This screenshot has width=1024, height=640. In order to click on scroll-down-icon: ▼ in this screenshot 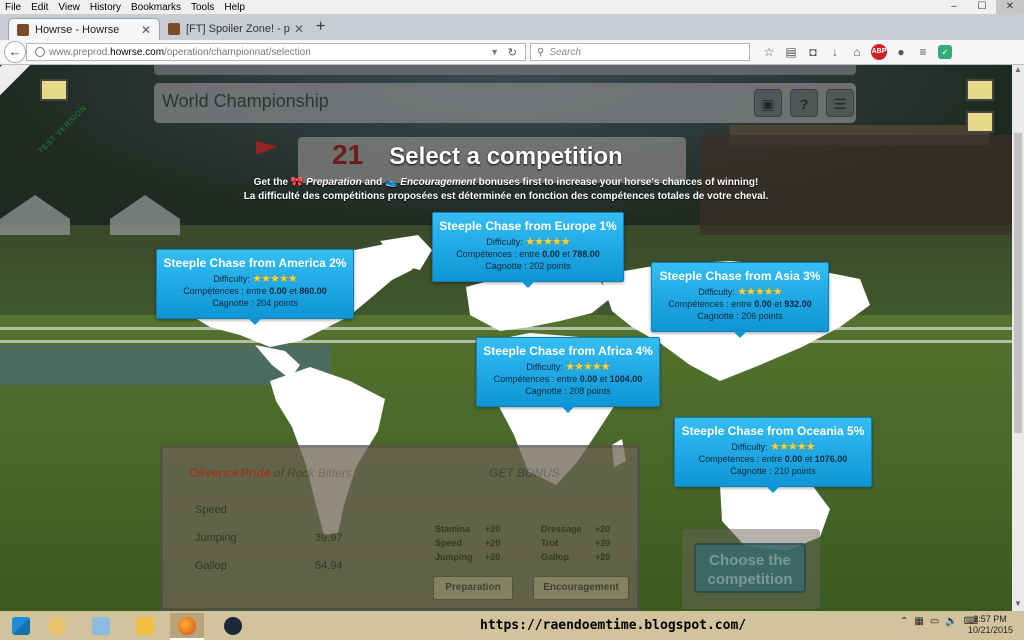, I will do `click(1018, 605)`.